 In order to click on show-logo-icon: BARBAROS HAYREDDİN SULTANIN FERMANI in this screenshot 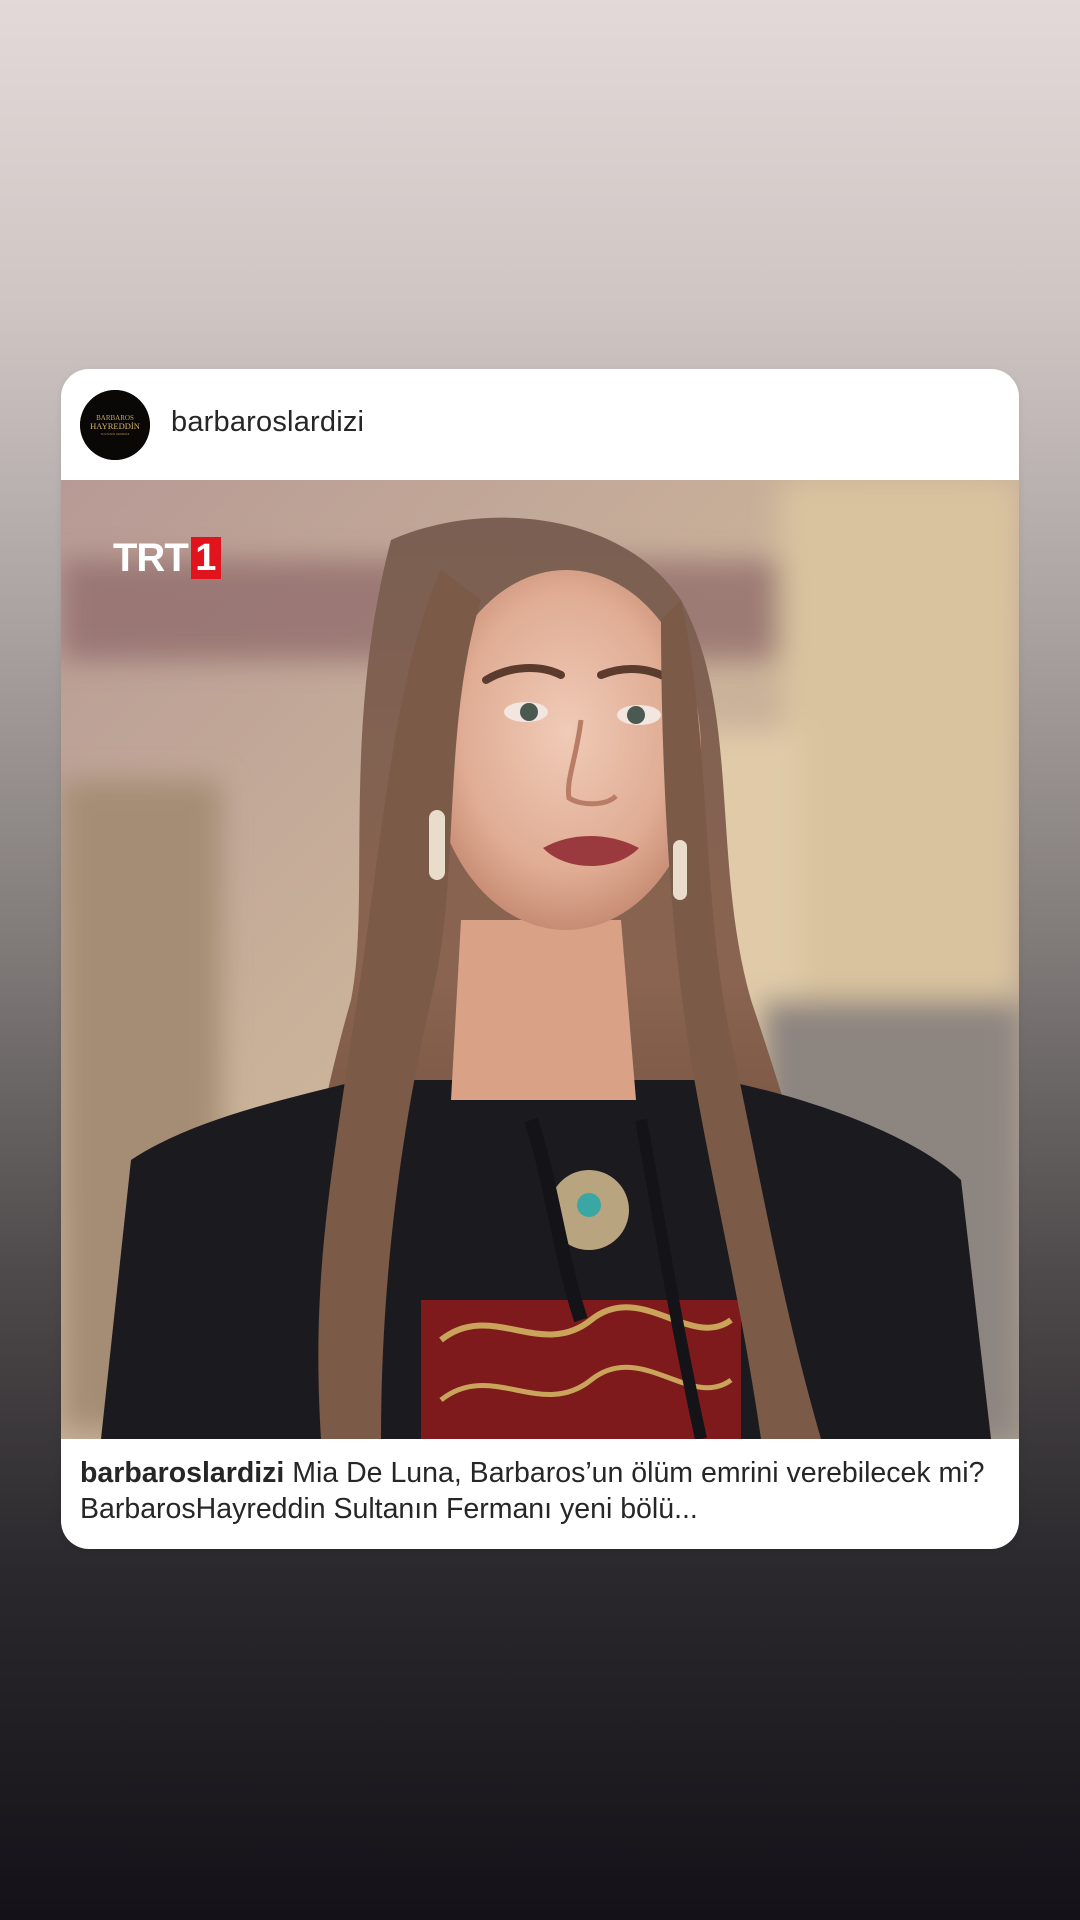, I will do `click(115, 425)`.